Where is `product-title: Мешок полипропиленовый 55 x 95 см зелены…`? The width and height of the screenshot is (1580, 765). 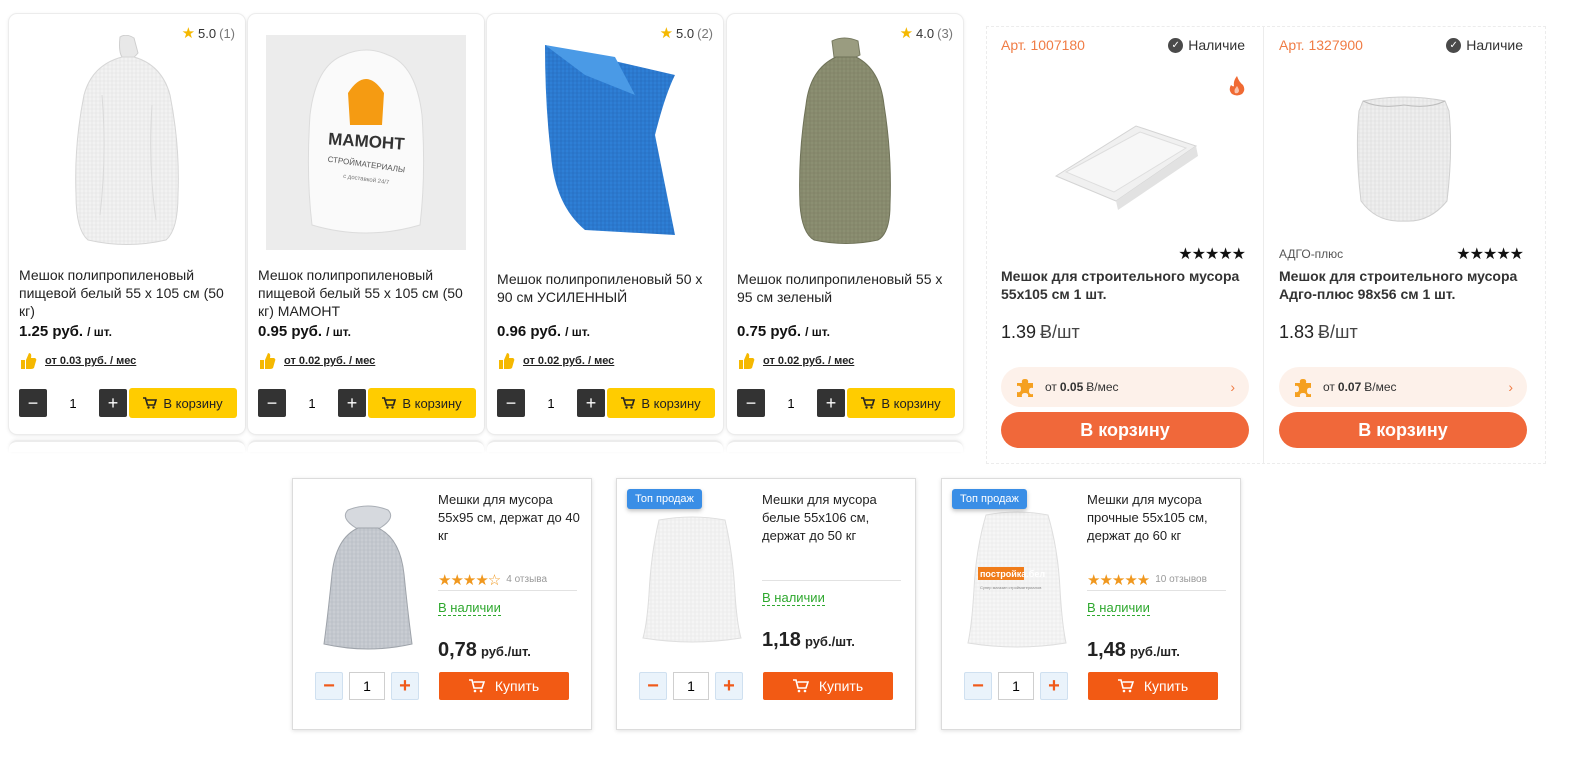
product-title: Мешок полипропиленовый 55 x 95 см зелены… is located at coordinates (846, 288).